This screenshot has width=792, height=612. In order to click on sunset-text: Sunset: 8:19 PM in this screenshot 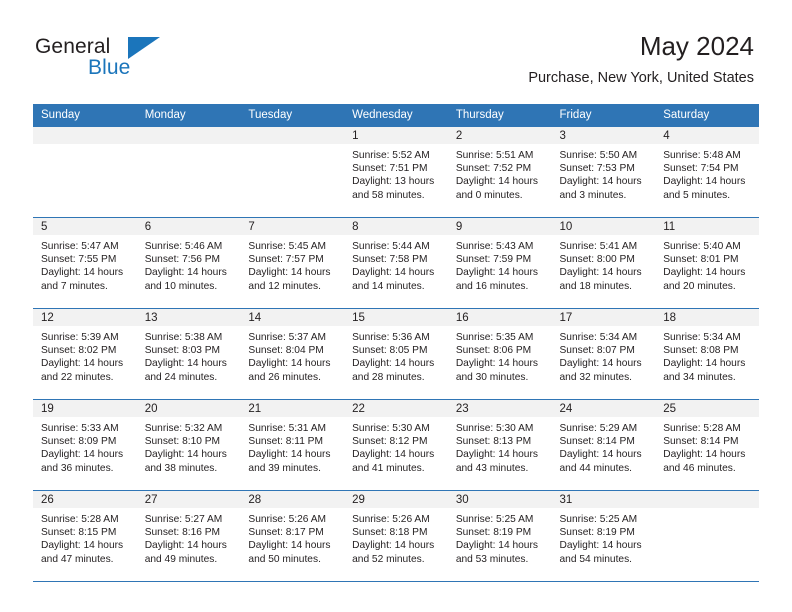, I will do `click(493, 533)`.